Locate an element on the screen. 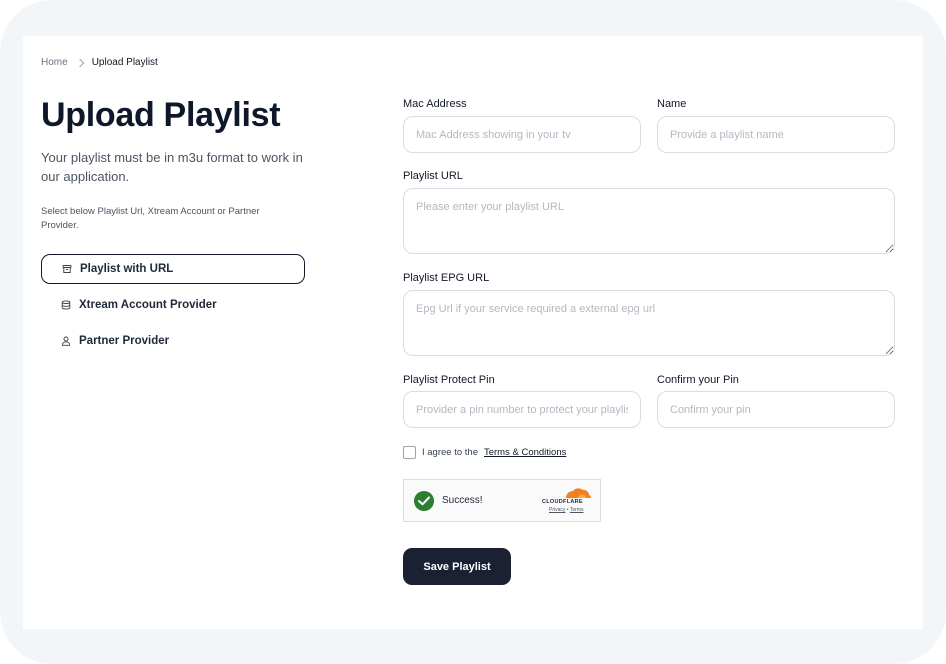  captcha-widget: Success! CLOUDFLARE Privacy • Terms is located at coordinates (502, 500).